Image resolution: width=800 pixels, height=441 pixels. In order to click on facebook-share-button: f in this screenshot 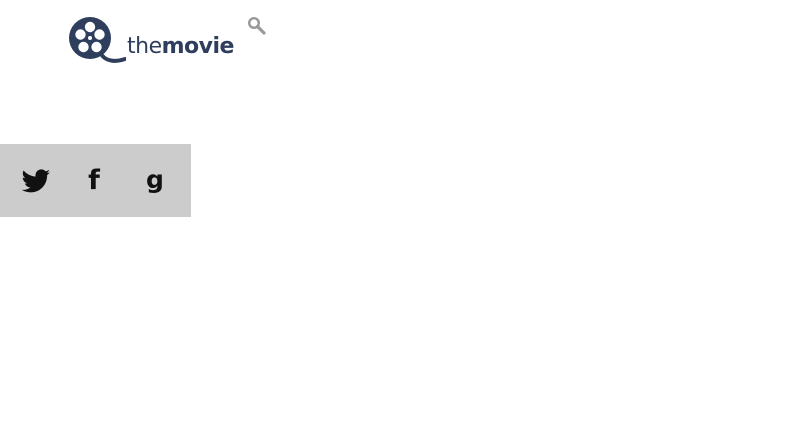, I will do `click(94, 180)`.